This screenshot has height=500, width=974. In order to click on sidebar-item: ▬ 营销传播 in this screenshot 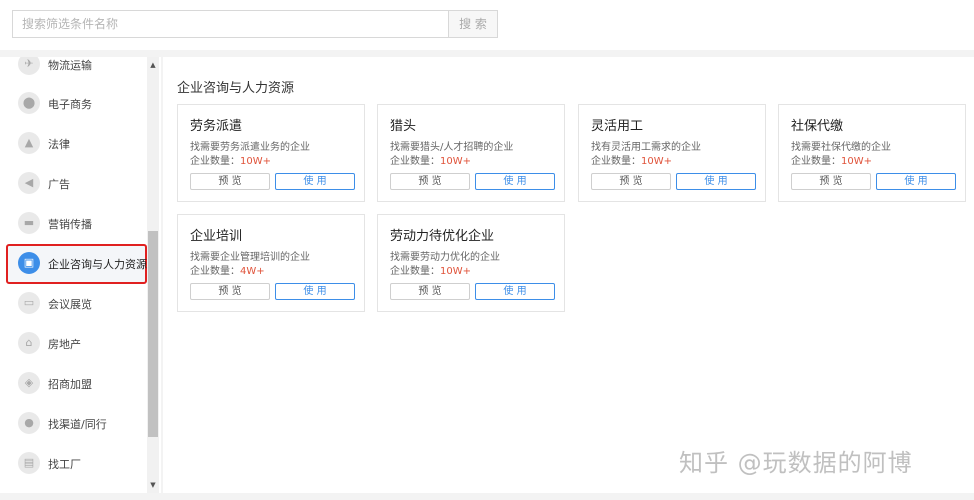, I will do `click(73, 224)`.